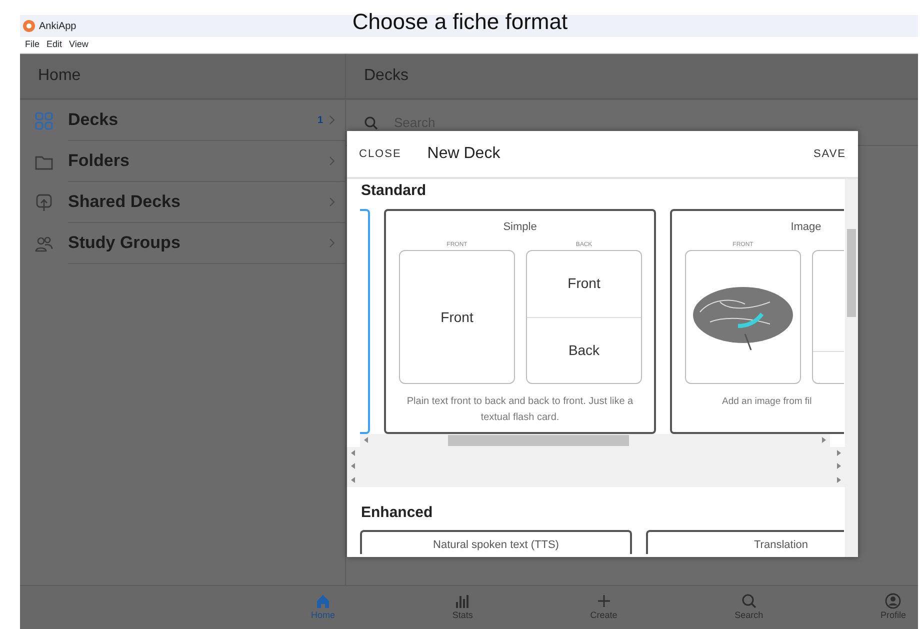 The width and height of the screenshot is (920, 629). What do you see at coordinates (320, 121) in the screenshot?
I see `item-count: 1` at bounding box center [320, 121].